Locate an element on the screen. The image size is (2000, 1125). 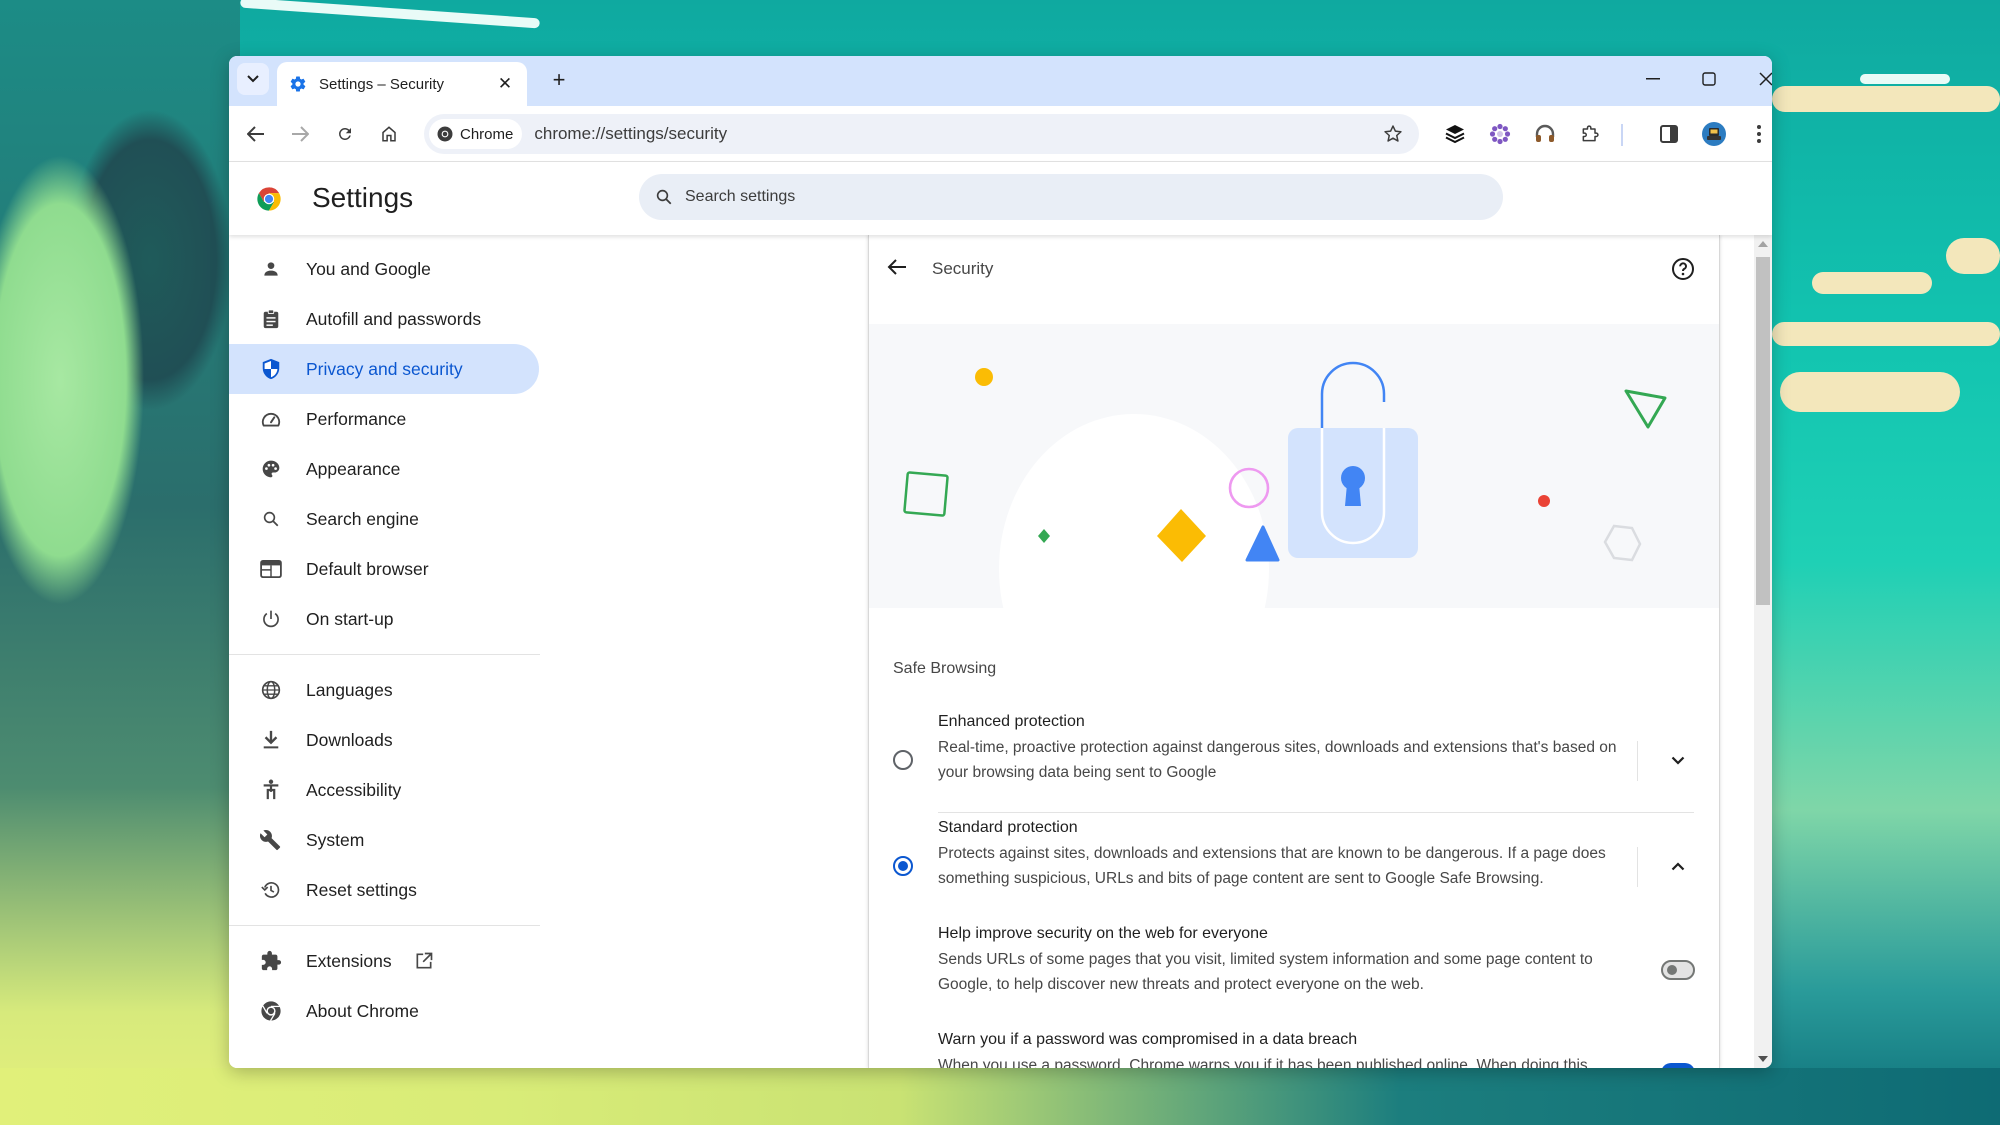
layers-icon is located at coordinates (1455, 134).